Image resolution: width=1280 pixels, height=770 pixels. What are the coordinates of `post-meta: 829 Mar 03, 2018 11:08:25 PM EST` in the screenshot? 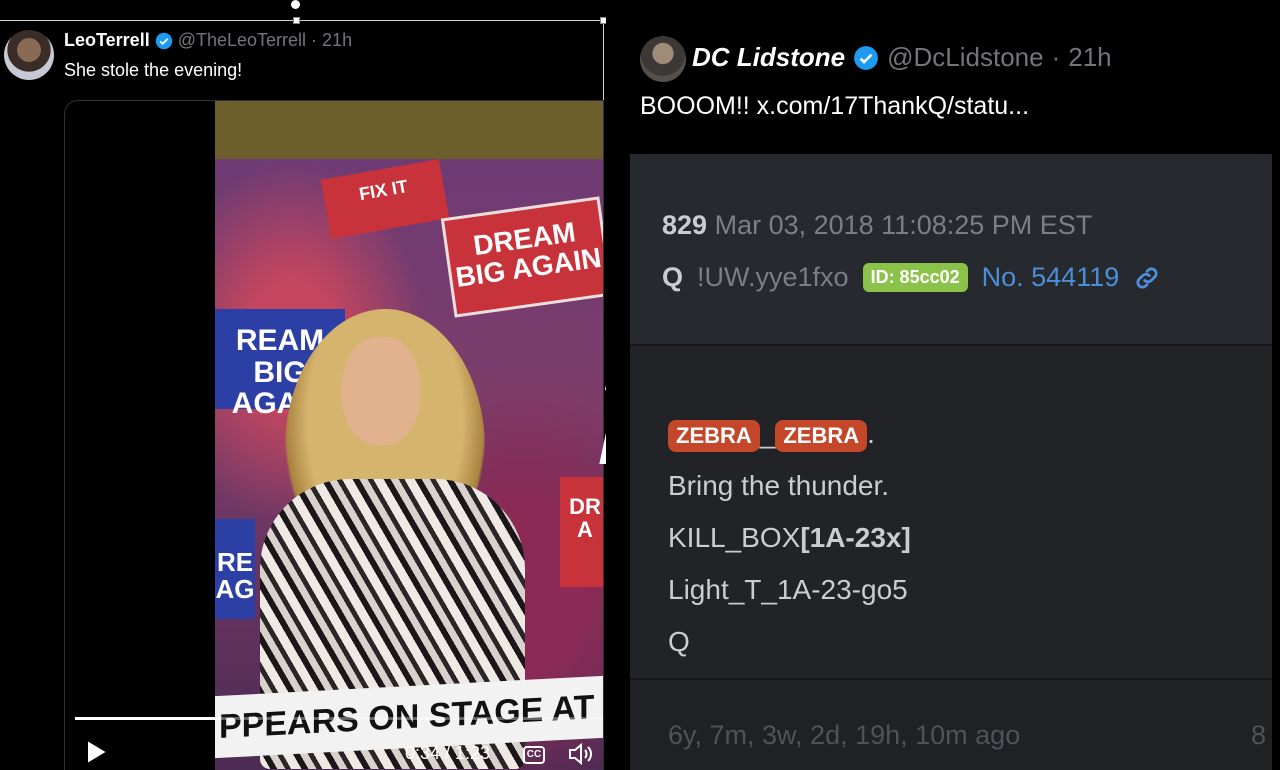 It's located at (877, 225).